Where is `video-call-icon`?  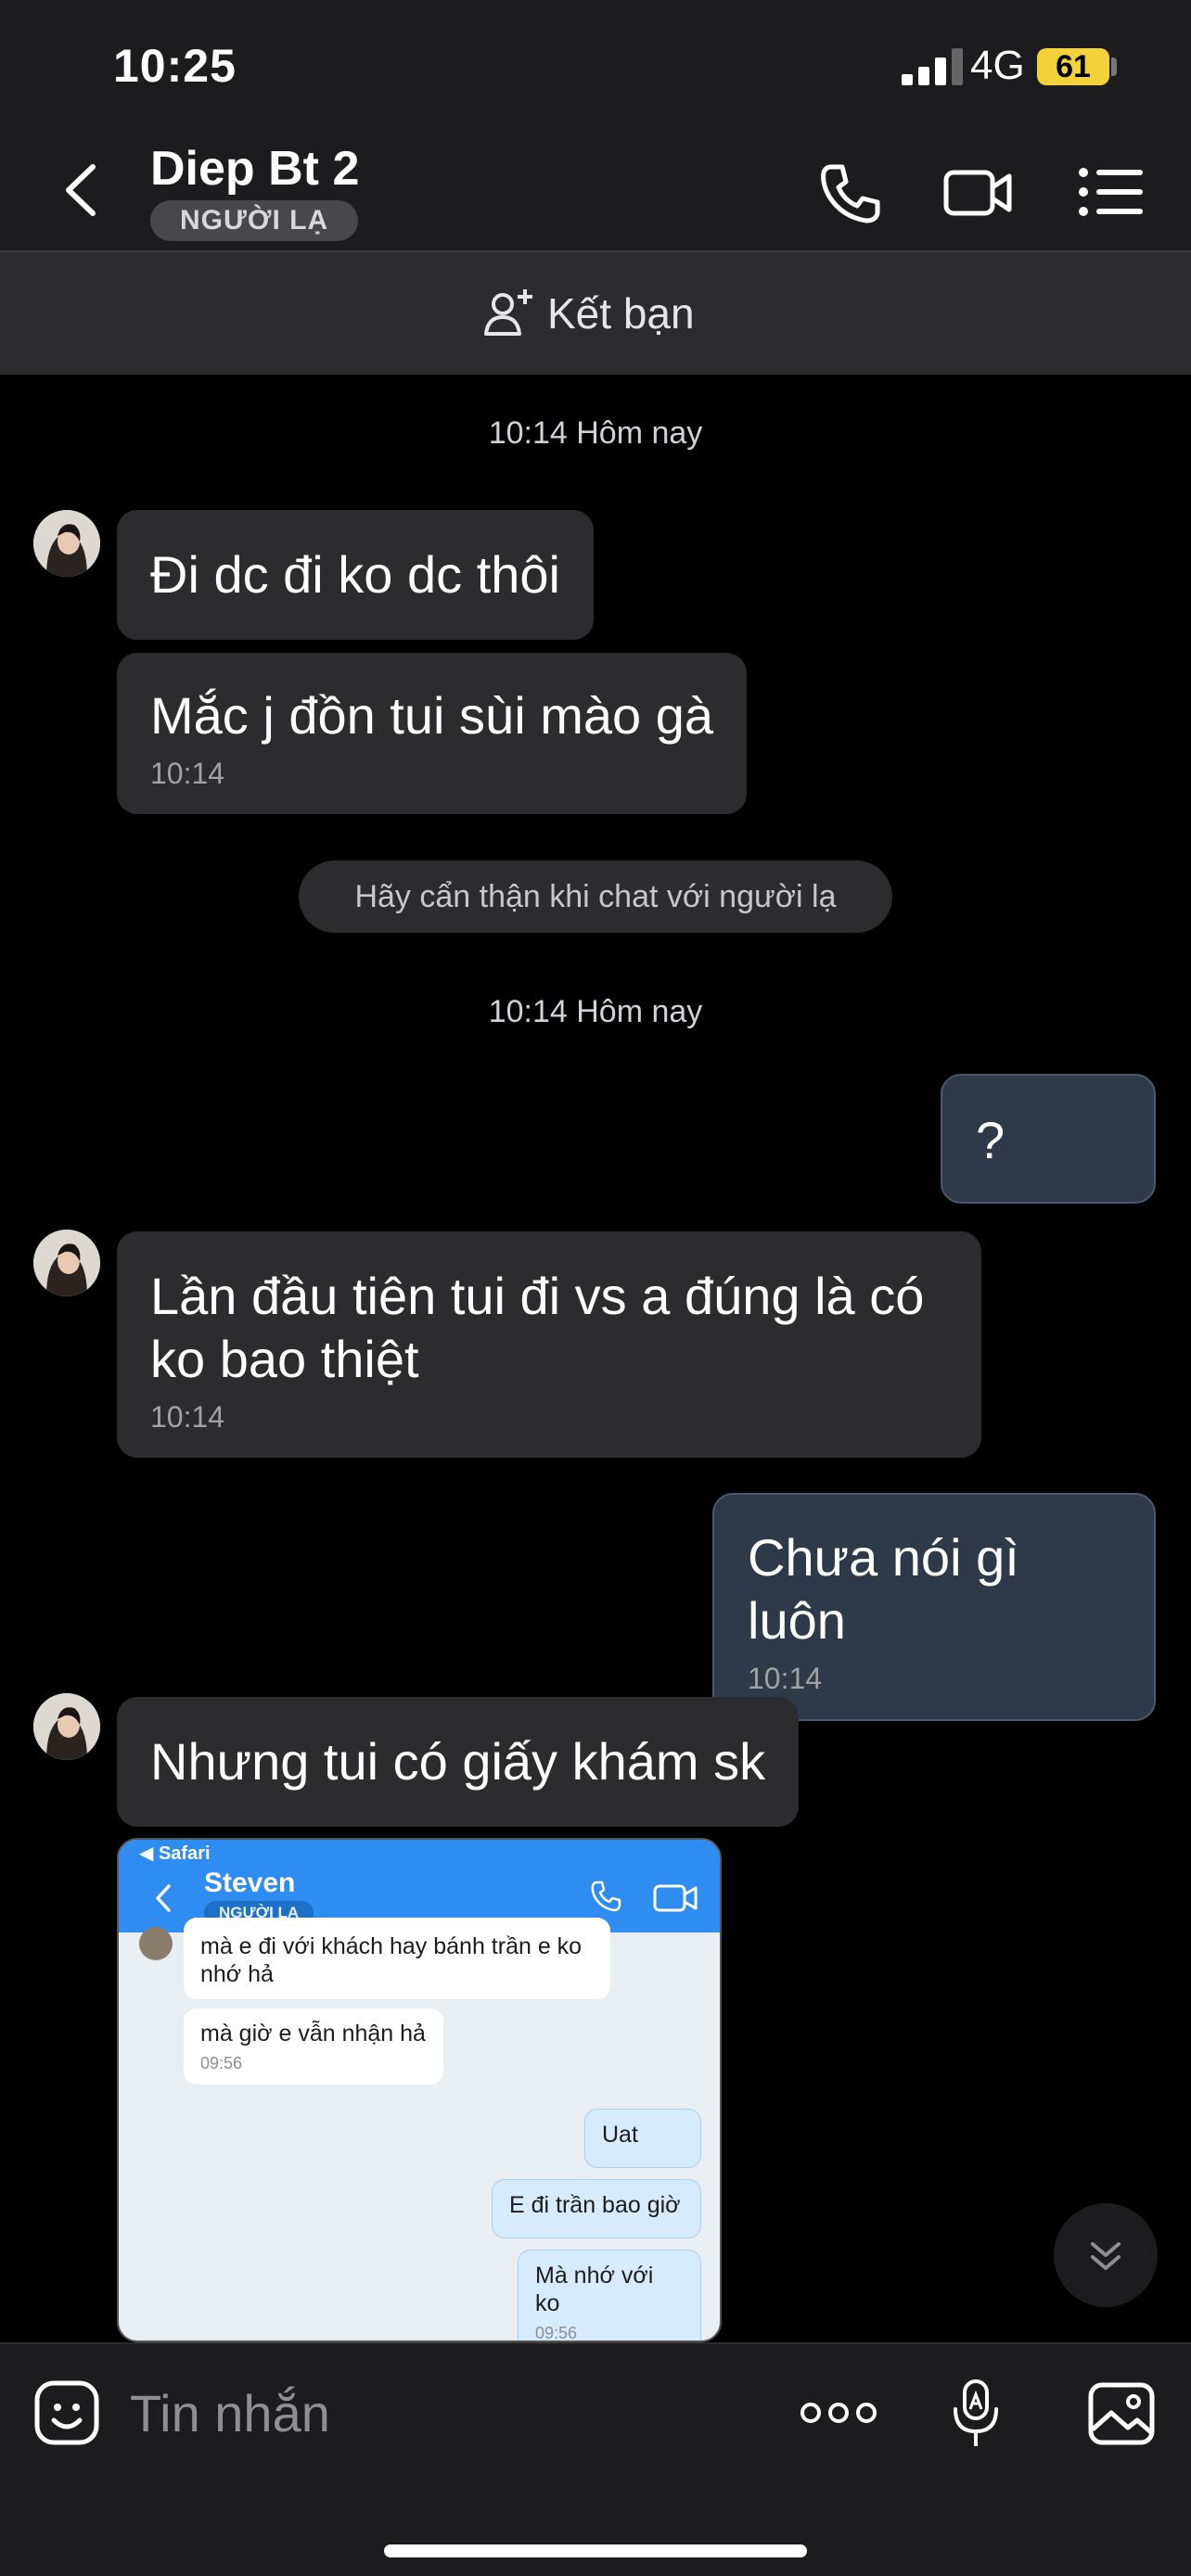 video-call-icon is located at coordinates (977, 191).